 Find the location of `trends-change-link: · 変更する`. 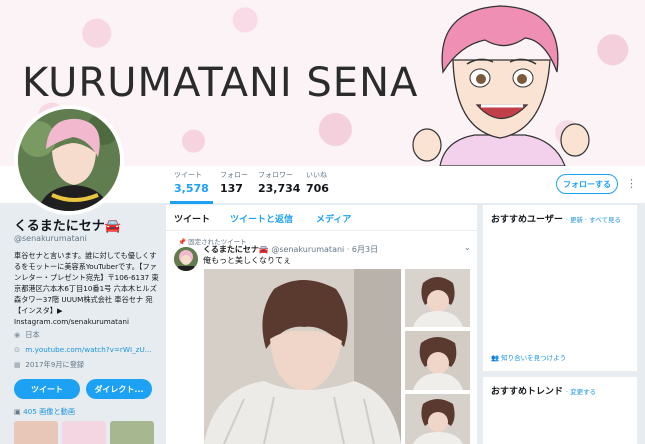

trends-change-link: · 変更する is located at coordinates (581, 392).